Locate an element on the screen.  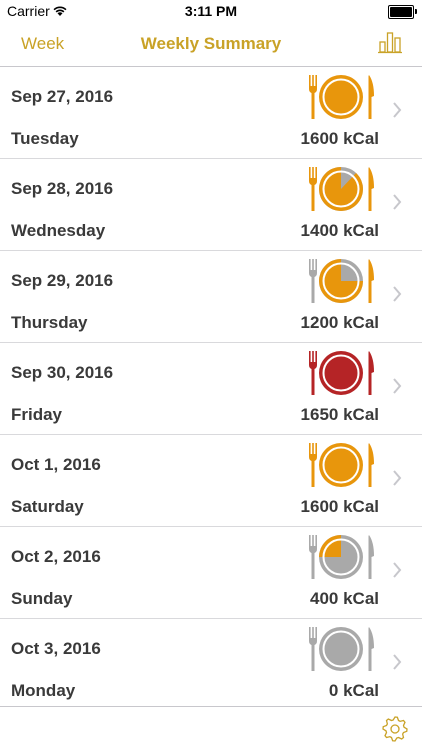
day-weekday: Monday is located at coordinates (43, 690).